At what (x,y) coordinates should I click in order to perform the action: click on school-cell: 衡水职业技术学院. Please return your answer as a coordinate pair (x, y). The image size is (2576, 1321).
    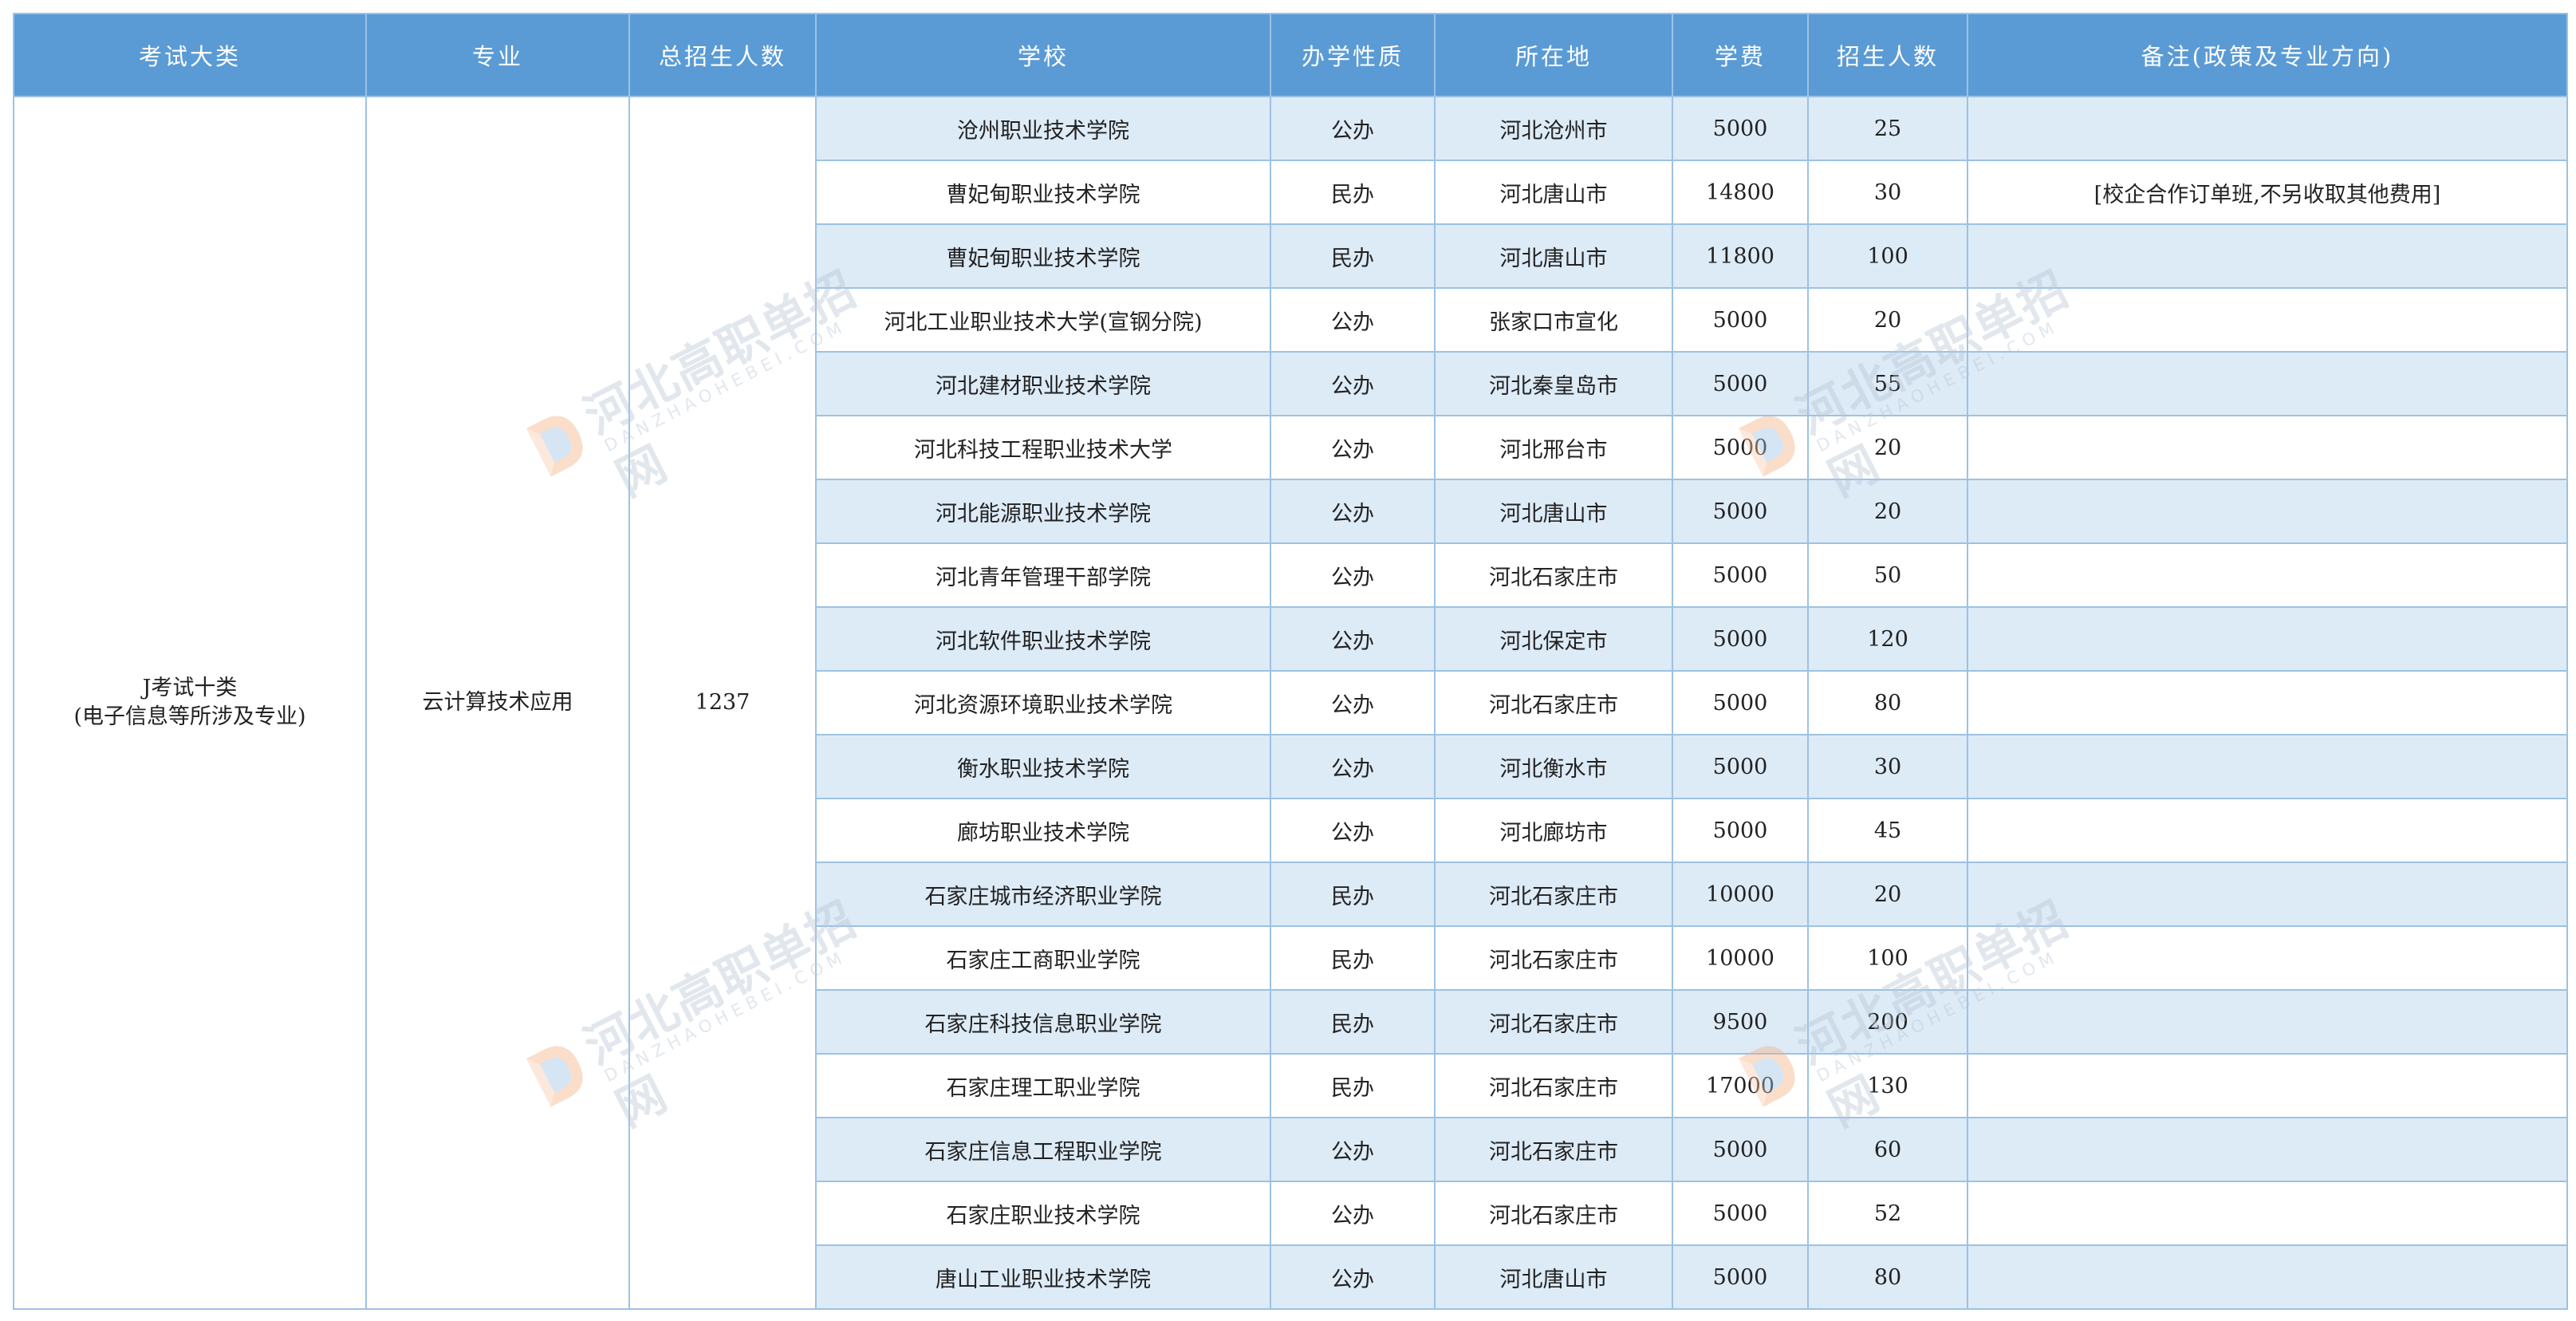
    Looking at the image, I should click on (1043, 766).